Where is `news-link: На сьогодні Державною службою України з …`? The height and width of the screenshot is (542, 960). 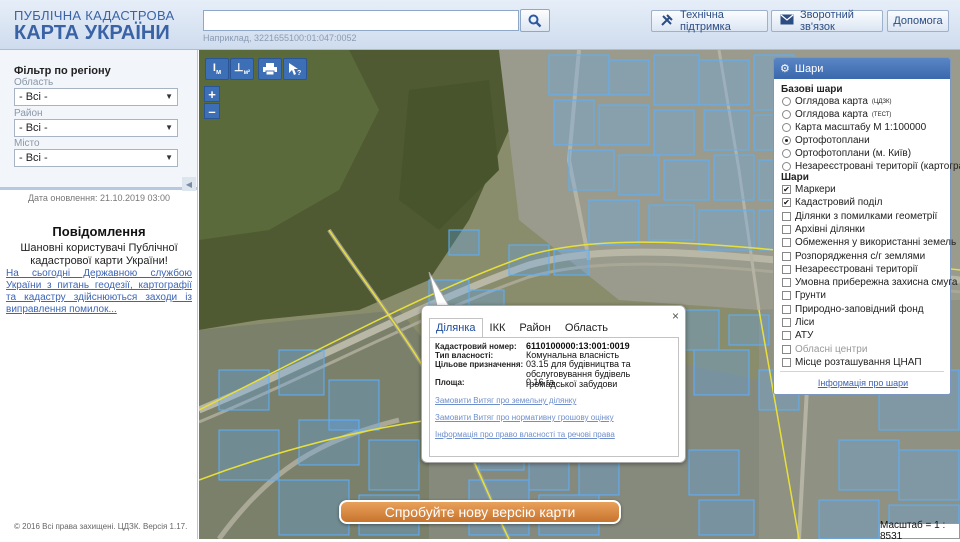 news-link: На сьогодні Державною службою України з … is located at coordinates (99, 292).